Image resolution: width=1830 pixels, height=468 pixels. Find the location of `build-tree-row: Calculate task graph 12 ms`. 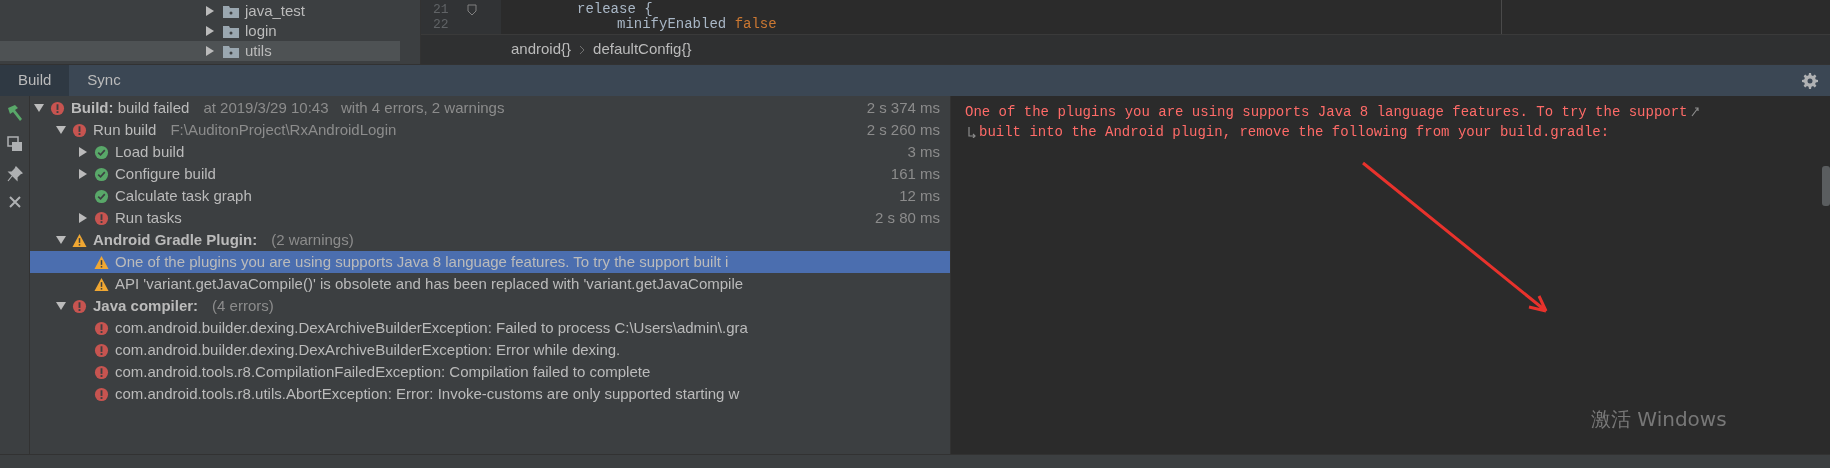

build-tree-row: Calculate task graph 12 ms is located at coordinates (490, 196).